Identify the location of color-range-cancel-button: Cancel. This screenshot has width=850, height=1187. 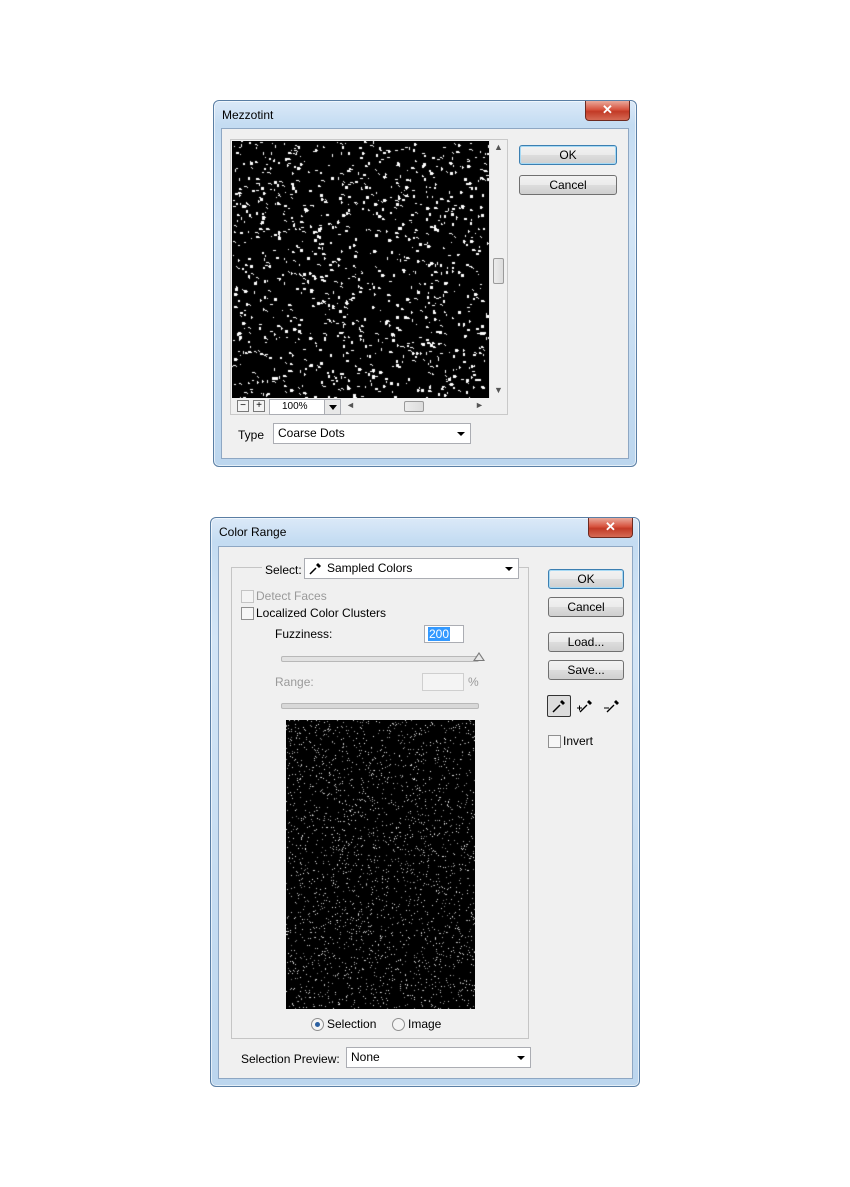
(586, 607).